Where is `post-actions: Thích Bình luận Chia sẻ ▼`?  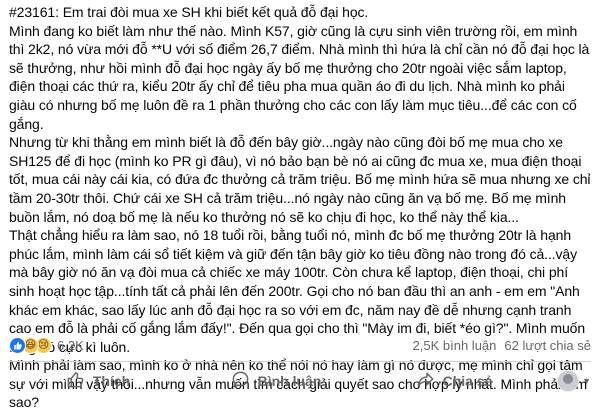 post-actions: Thích Bình luận Chia sẻ ▼ is located at coordinates (300, 381).